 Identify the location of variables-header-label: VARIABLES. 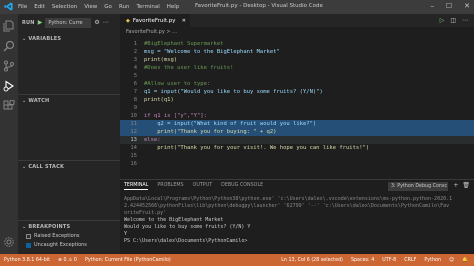
(45, 39).